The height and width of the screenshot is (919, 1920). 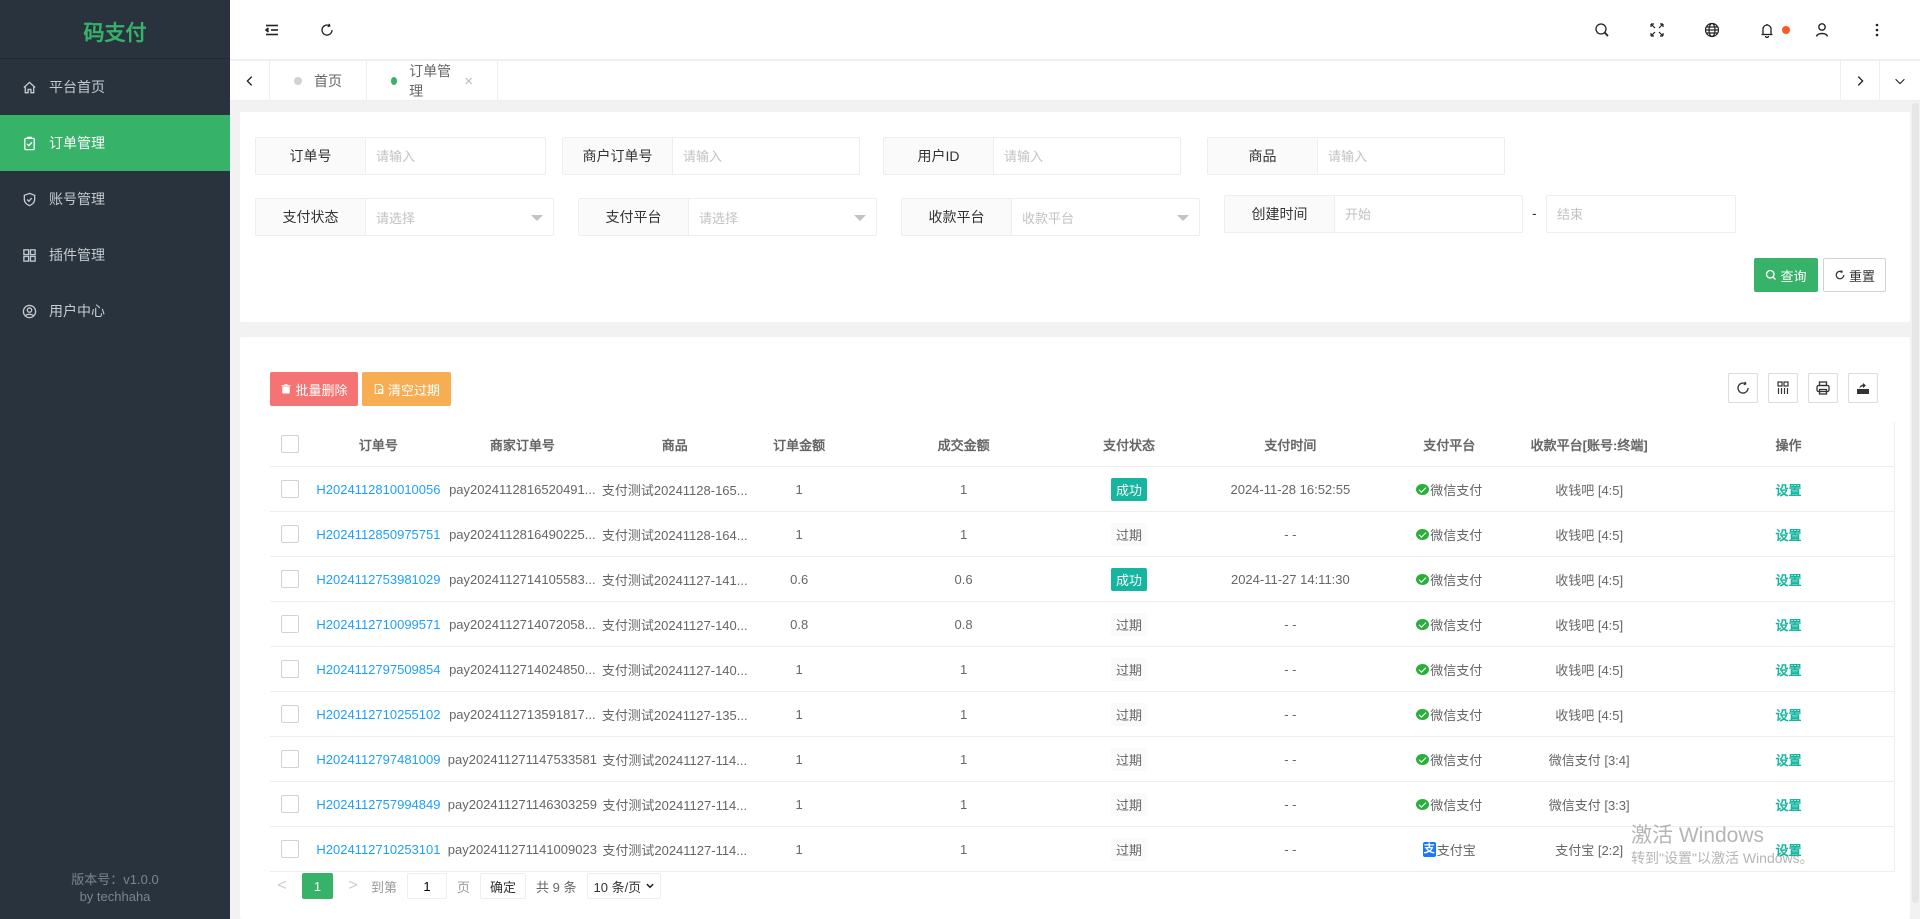 I want to click on order-no-link: H2024112797509854, so click(x=378, y=669).